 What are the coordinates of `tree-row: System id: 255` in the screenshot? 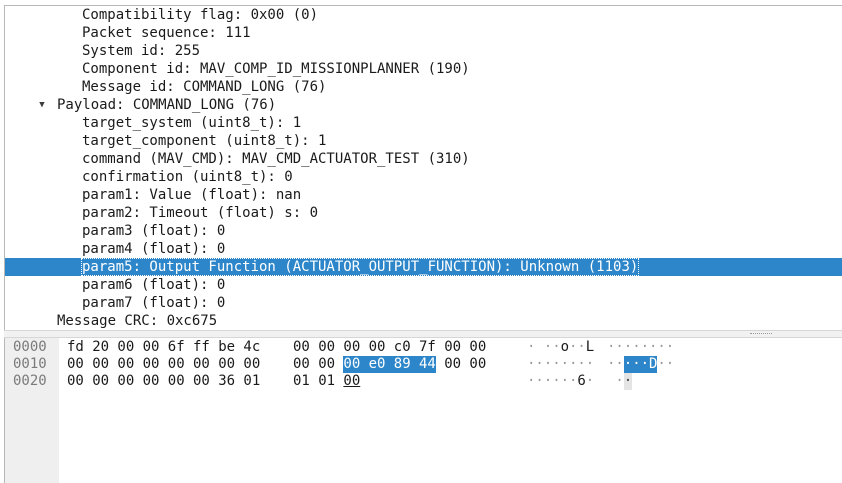 It's located at (423, 51).